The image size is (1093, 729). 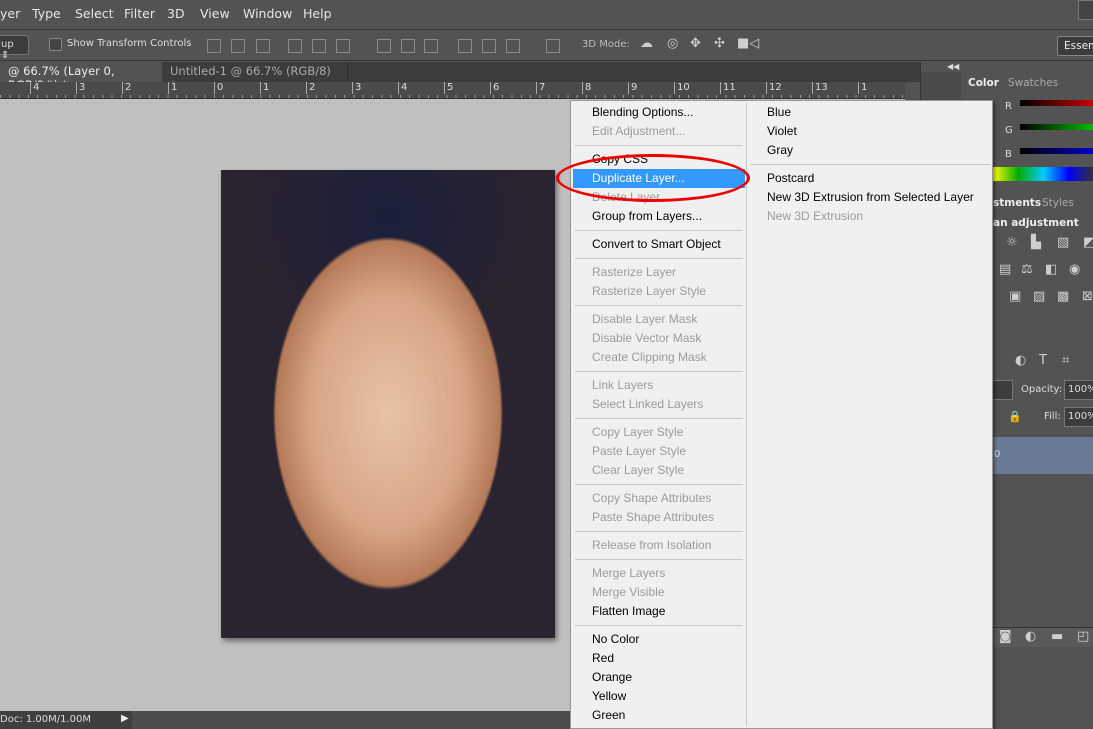 What do you see at coordinates (659, 658) in the screenshot?
I see `menu-item-red: Red` at bounding box center [659, 658].